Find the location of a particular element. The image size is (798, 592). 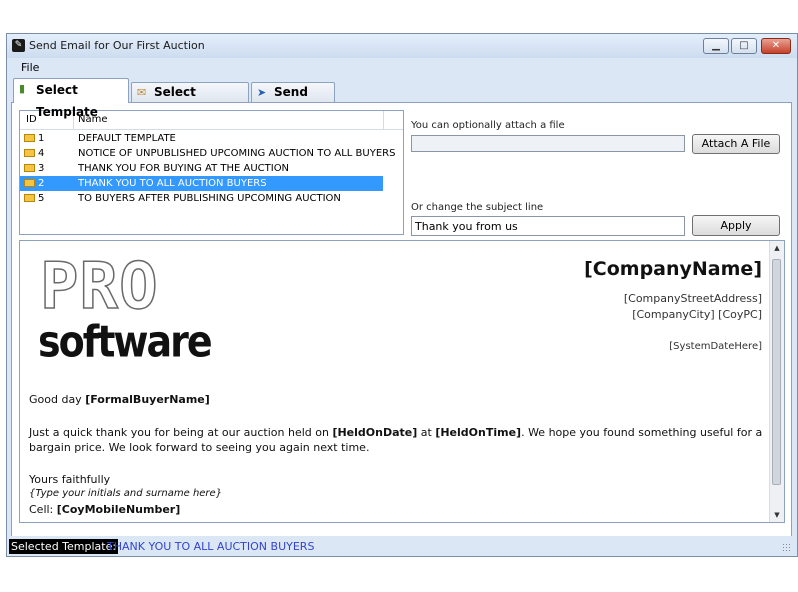

logo-software-text: software is located at coordinates (125, 341).